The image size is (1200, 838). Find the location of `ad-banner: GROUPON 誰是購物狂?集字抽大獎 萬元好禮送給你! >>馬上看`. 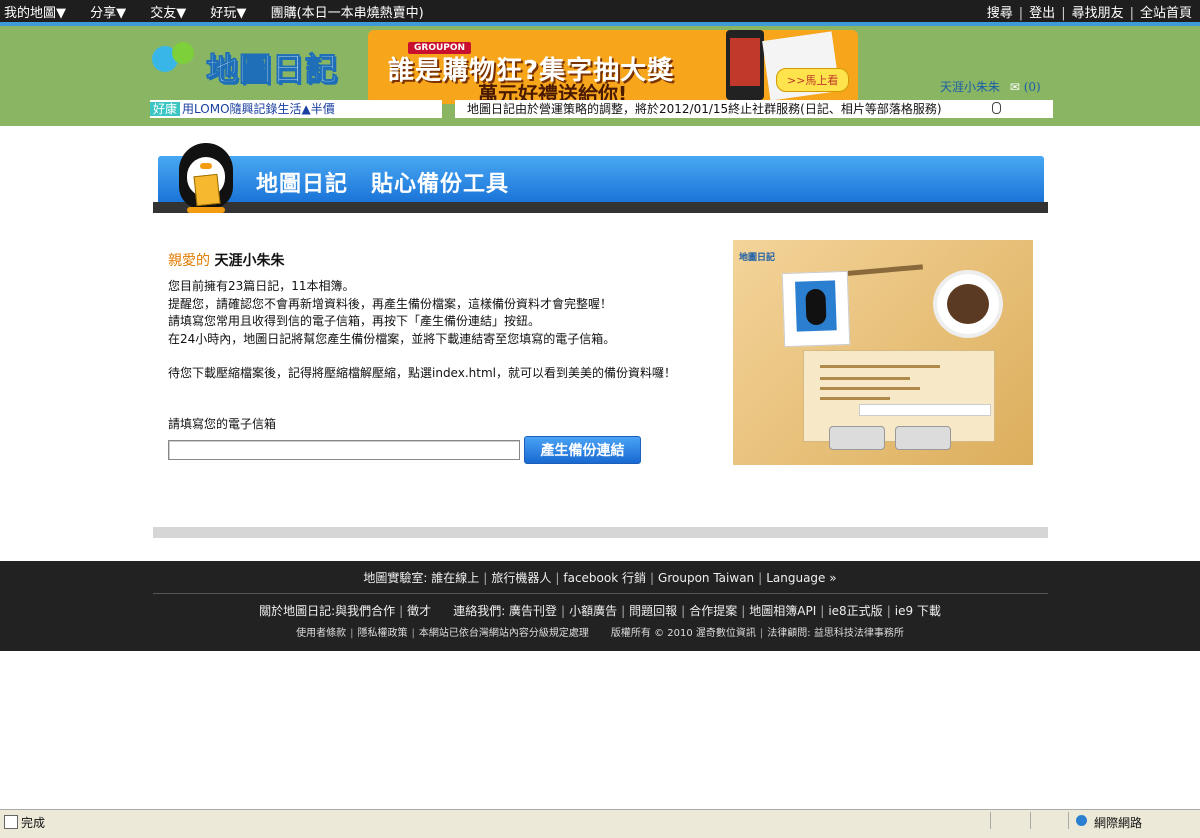

ad-banner: GROUPON 誰是購物狂?集字抽大獎 萬元好禮送給你! >>馬上看 is located at coordinates (613, 67).